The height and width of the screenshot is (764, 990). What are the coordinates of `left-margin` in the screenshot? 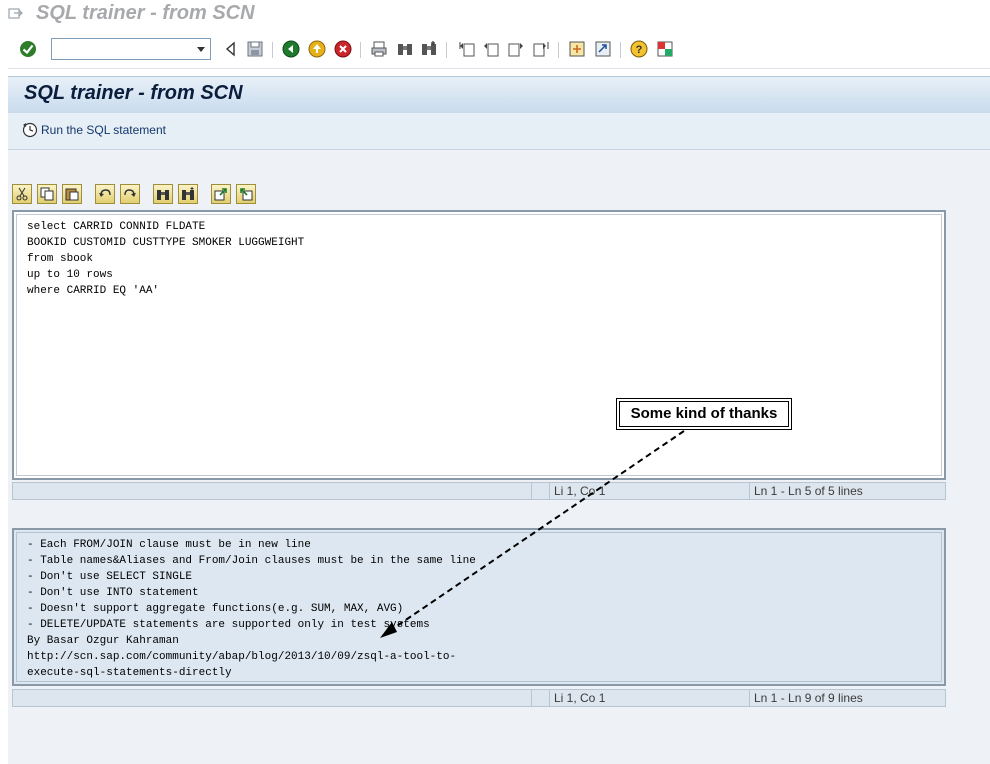 It's located at (4, 416).